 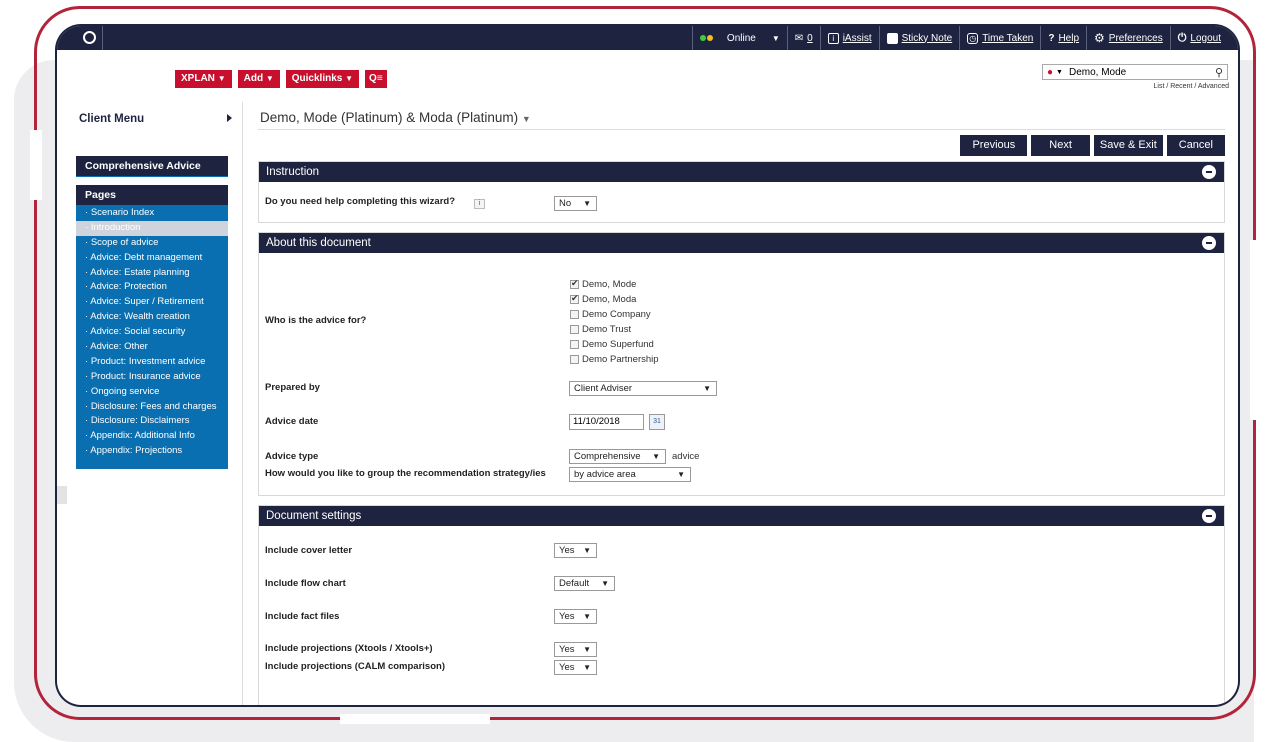 What do you see at coordinates (657, 422) in the screenshot?
I see `calendar-icon: 31` at bounding box center [657, 422].